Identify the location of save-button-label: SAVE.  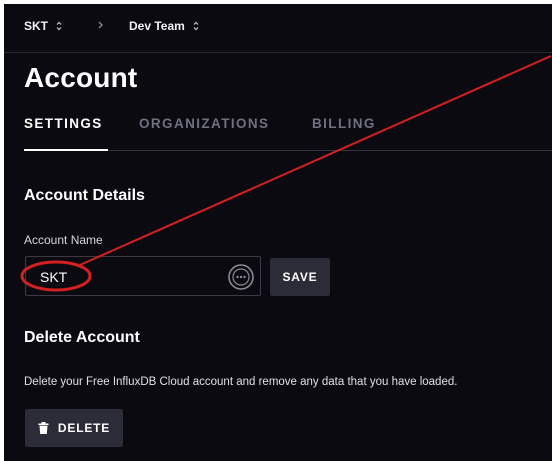
(300, 277).